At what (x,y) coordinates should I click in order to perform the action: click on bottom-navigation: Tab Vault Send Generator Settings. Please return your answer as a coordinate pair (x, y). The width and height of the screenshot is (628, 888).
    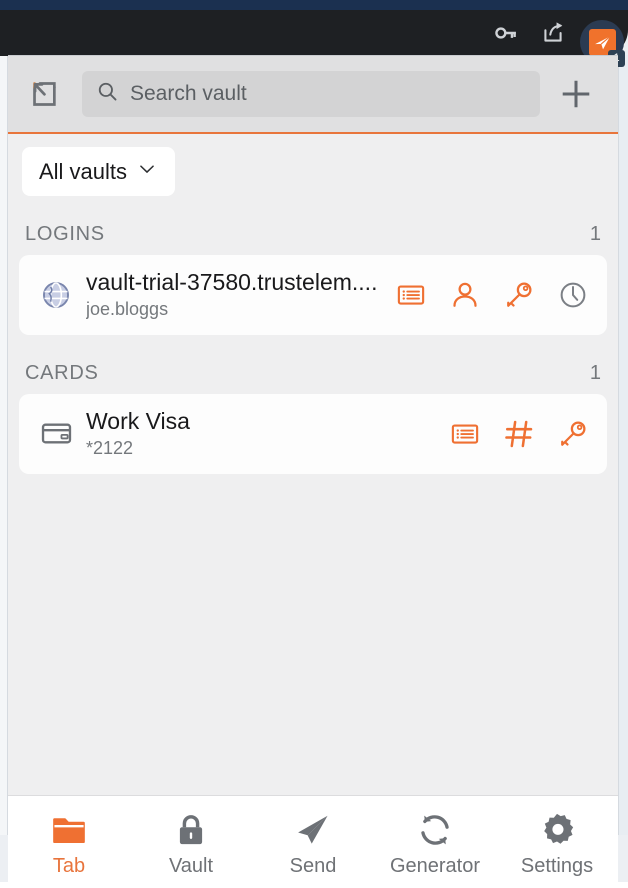
    Looking at the image, I should click on (313, 841).